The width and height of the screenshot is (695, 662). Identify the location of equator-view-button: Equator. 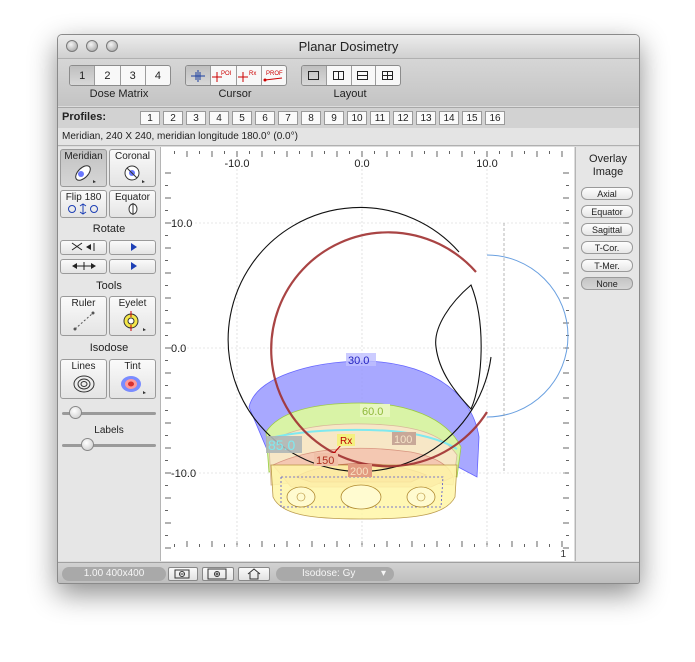
(132, 204).